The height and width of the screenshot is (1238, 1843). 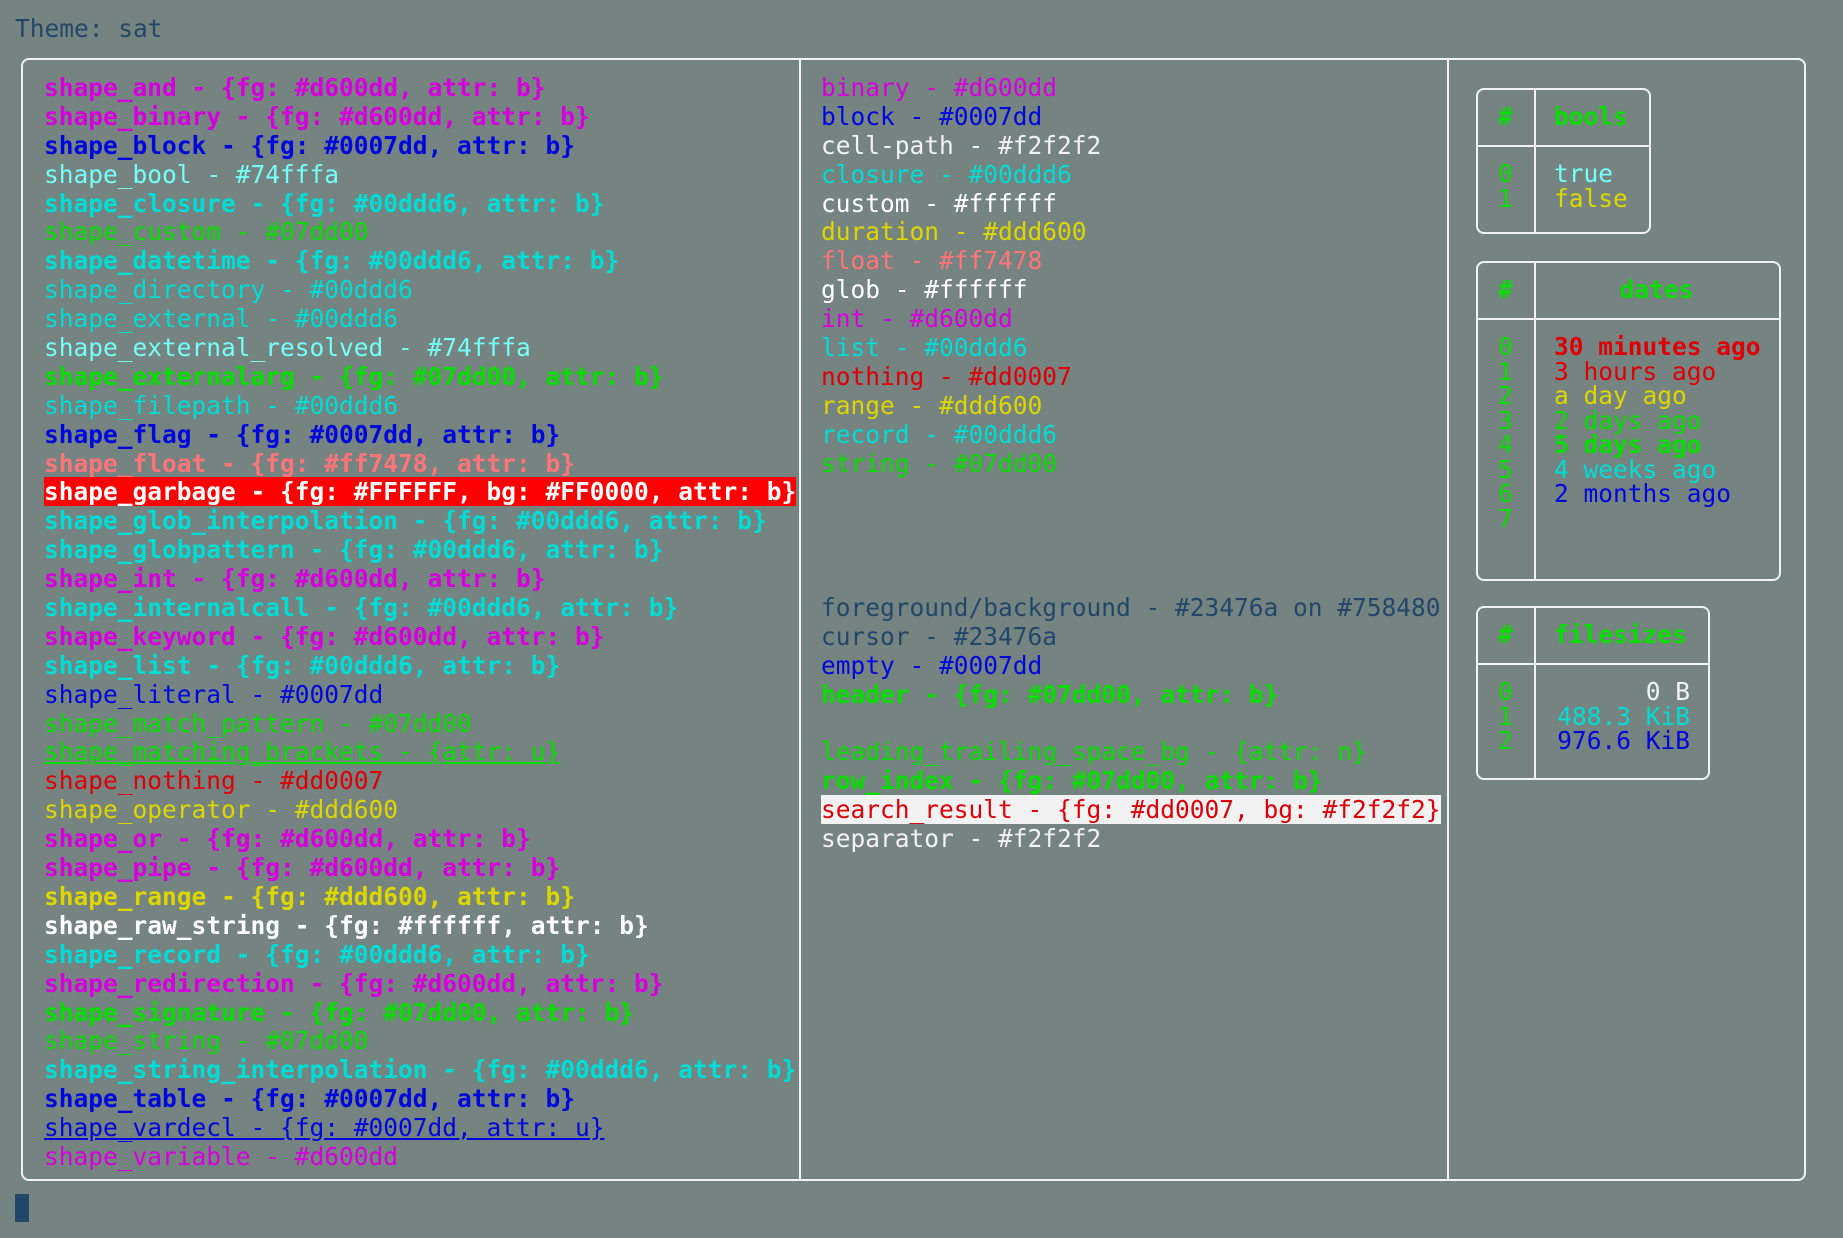 What do you see at coordinates (932, 665) in the screenshot?
I see `theme-color-entry: empty - #0007dd` at bounding box center [932, 665].